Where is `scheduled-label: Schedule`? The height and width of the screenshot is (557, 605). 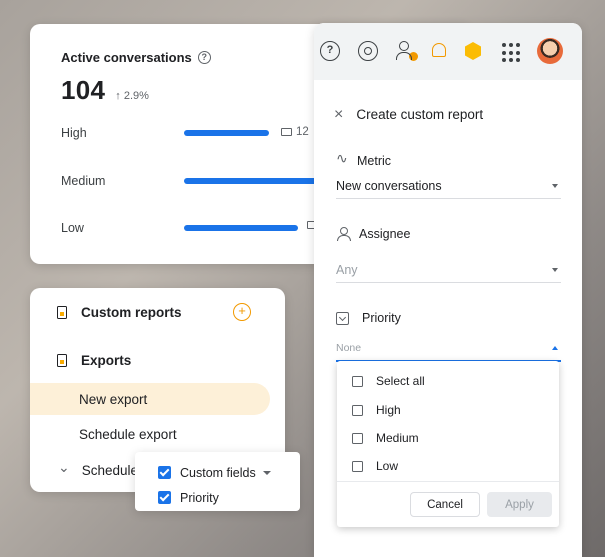 scheduled-label: Schedule is located at coordinates (110, 470).